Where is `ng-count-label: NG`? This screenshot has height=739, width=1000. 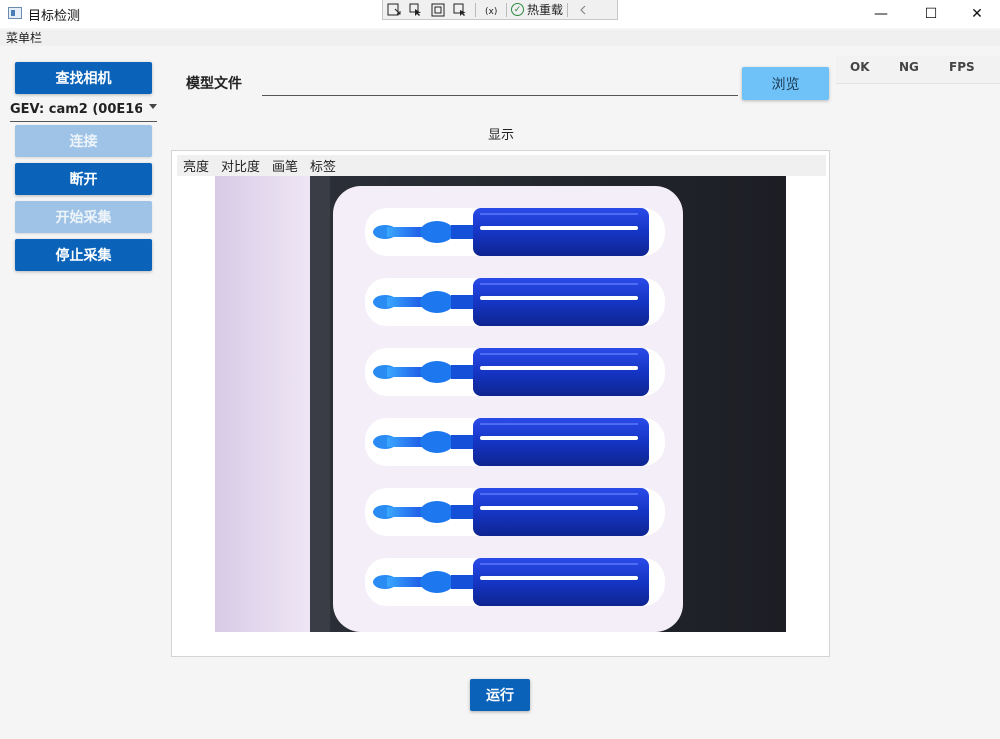
ng-count-label: NG is located at coordinates (909, 67).